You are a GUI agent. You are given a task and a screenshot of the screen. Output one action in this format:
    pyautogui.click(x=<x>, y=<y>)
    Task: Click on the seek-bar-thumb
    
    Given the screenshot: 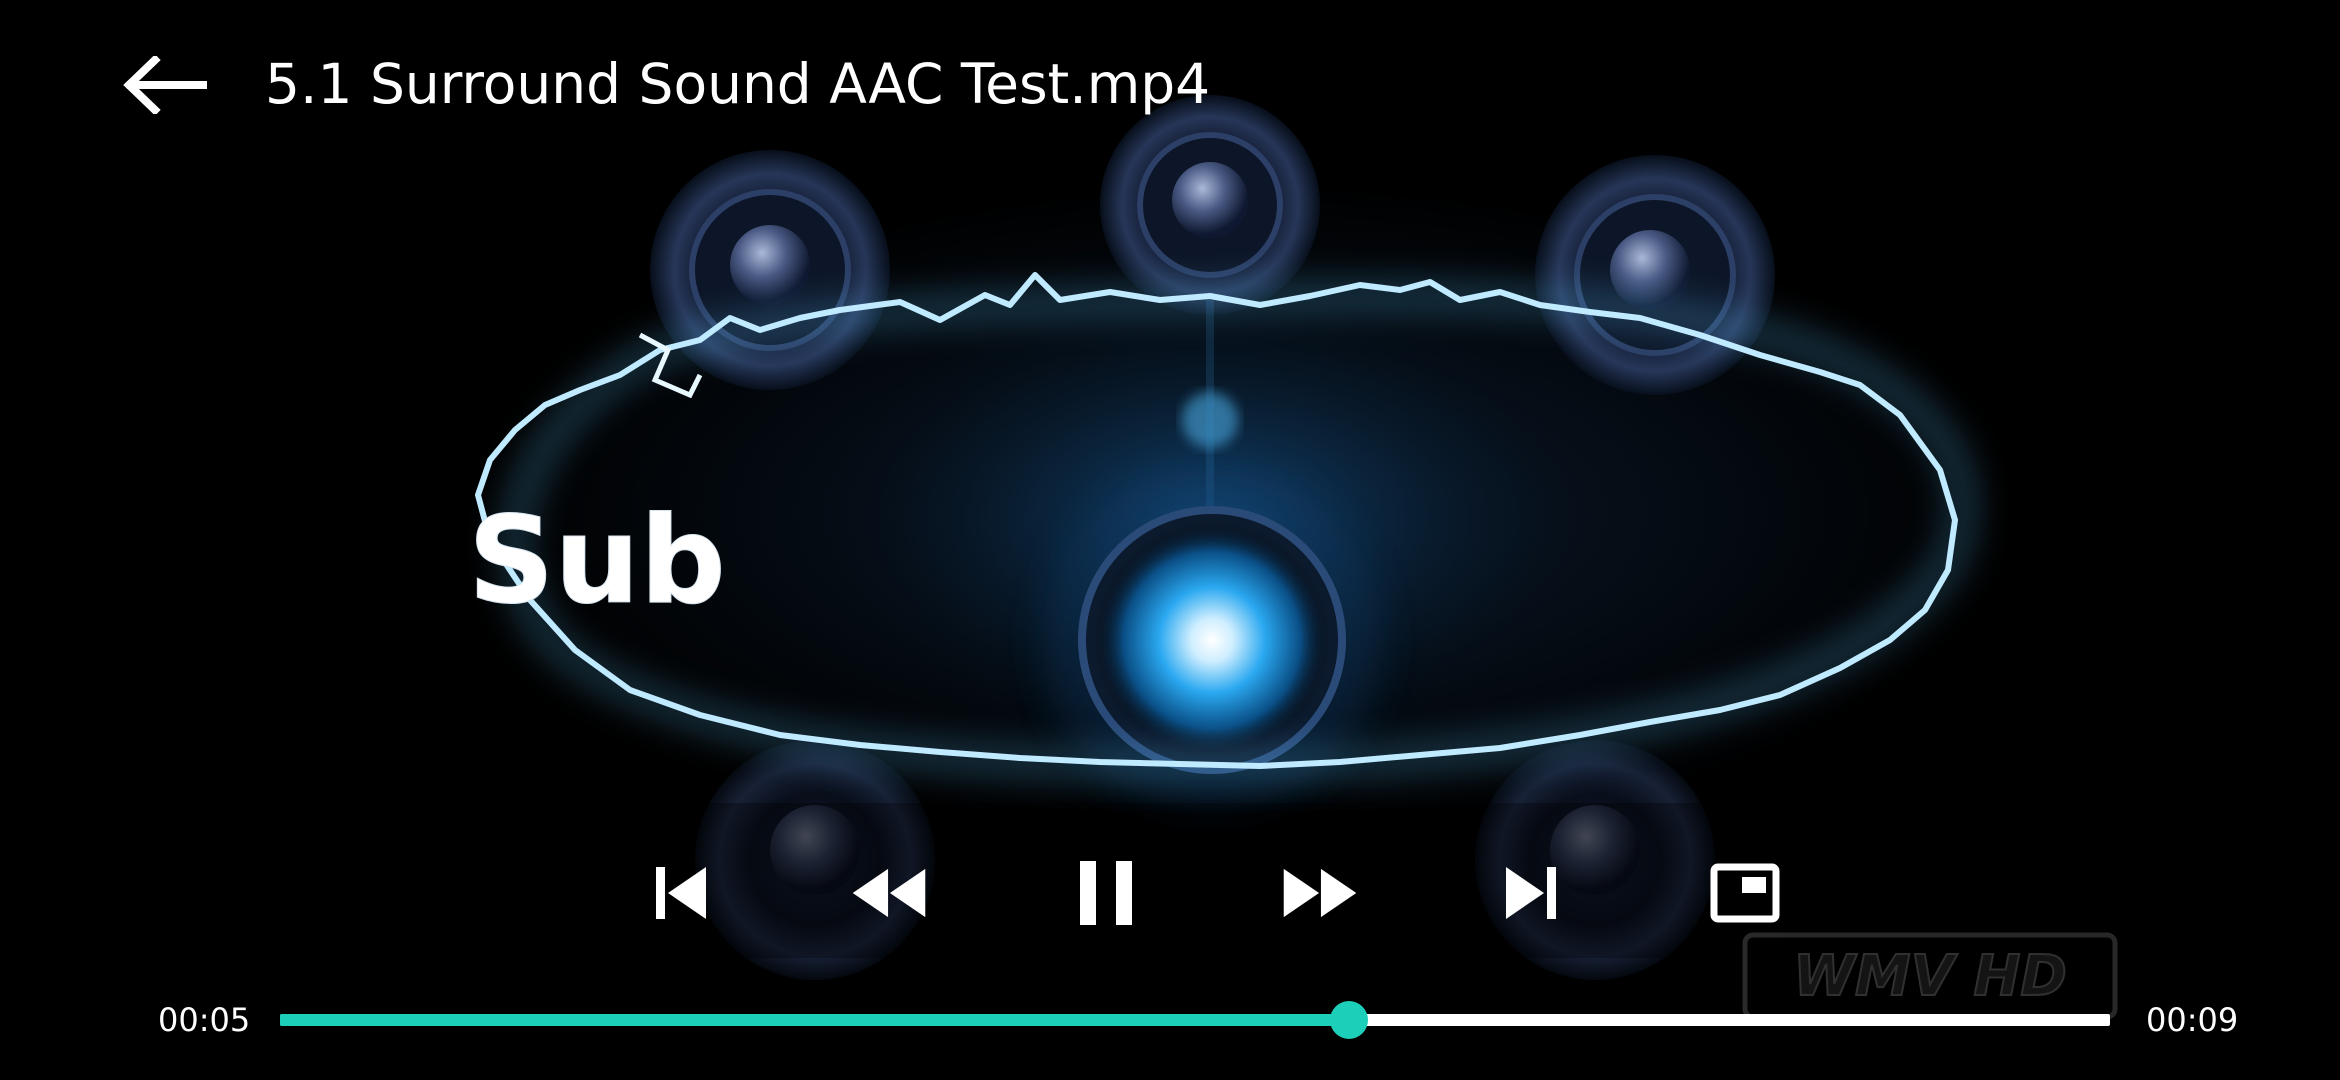 What is the action you would take?
    pyautogui.click(x=1348, y=1020)
    